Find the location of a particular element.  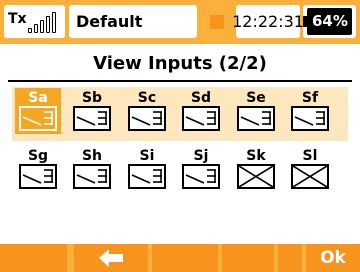

input-label: Sf is located at coordinates (310, 98).